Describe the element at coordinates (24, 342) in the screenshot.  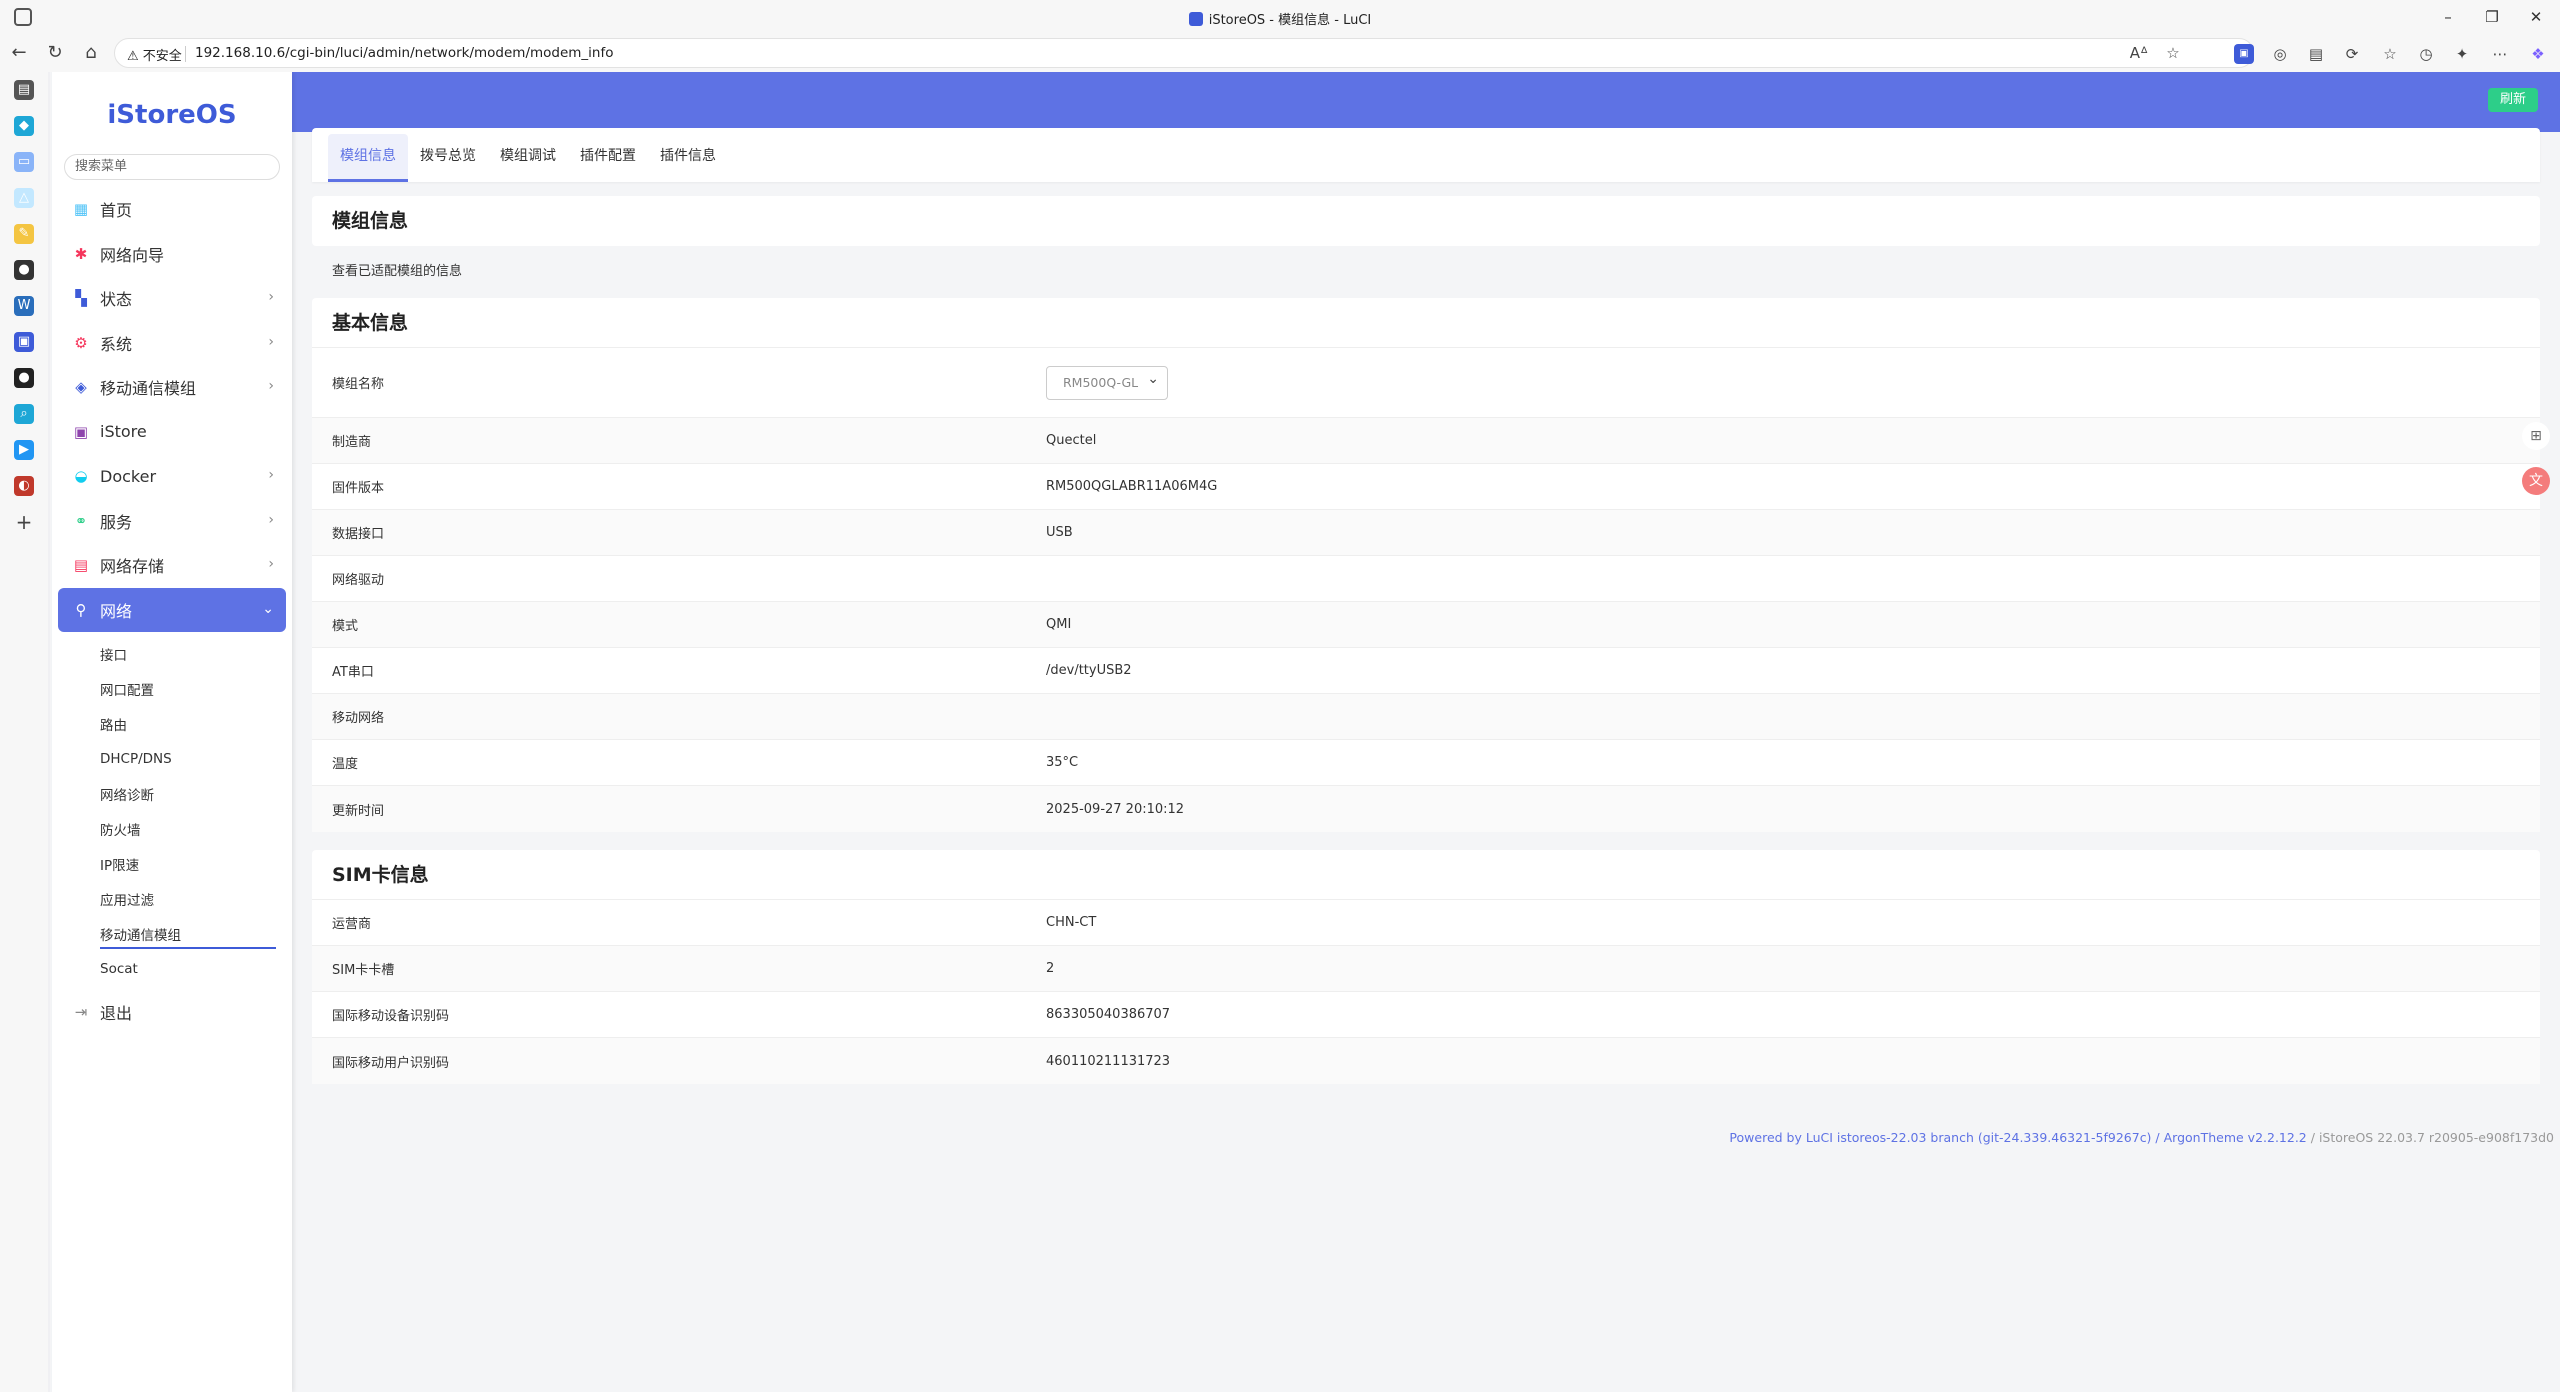
I see `app-icon: ▣` at that location.